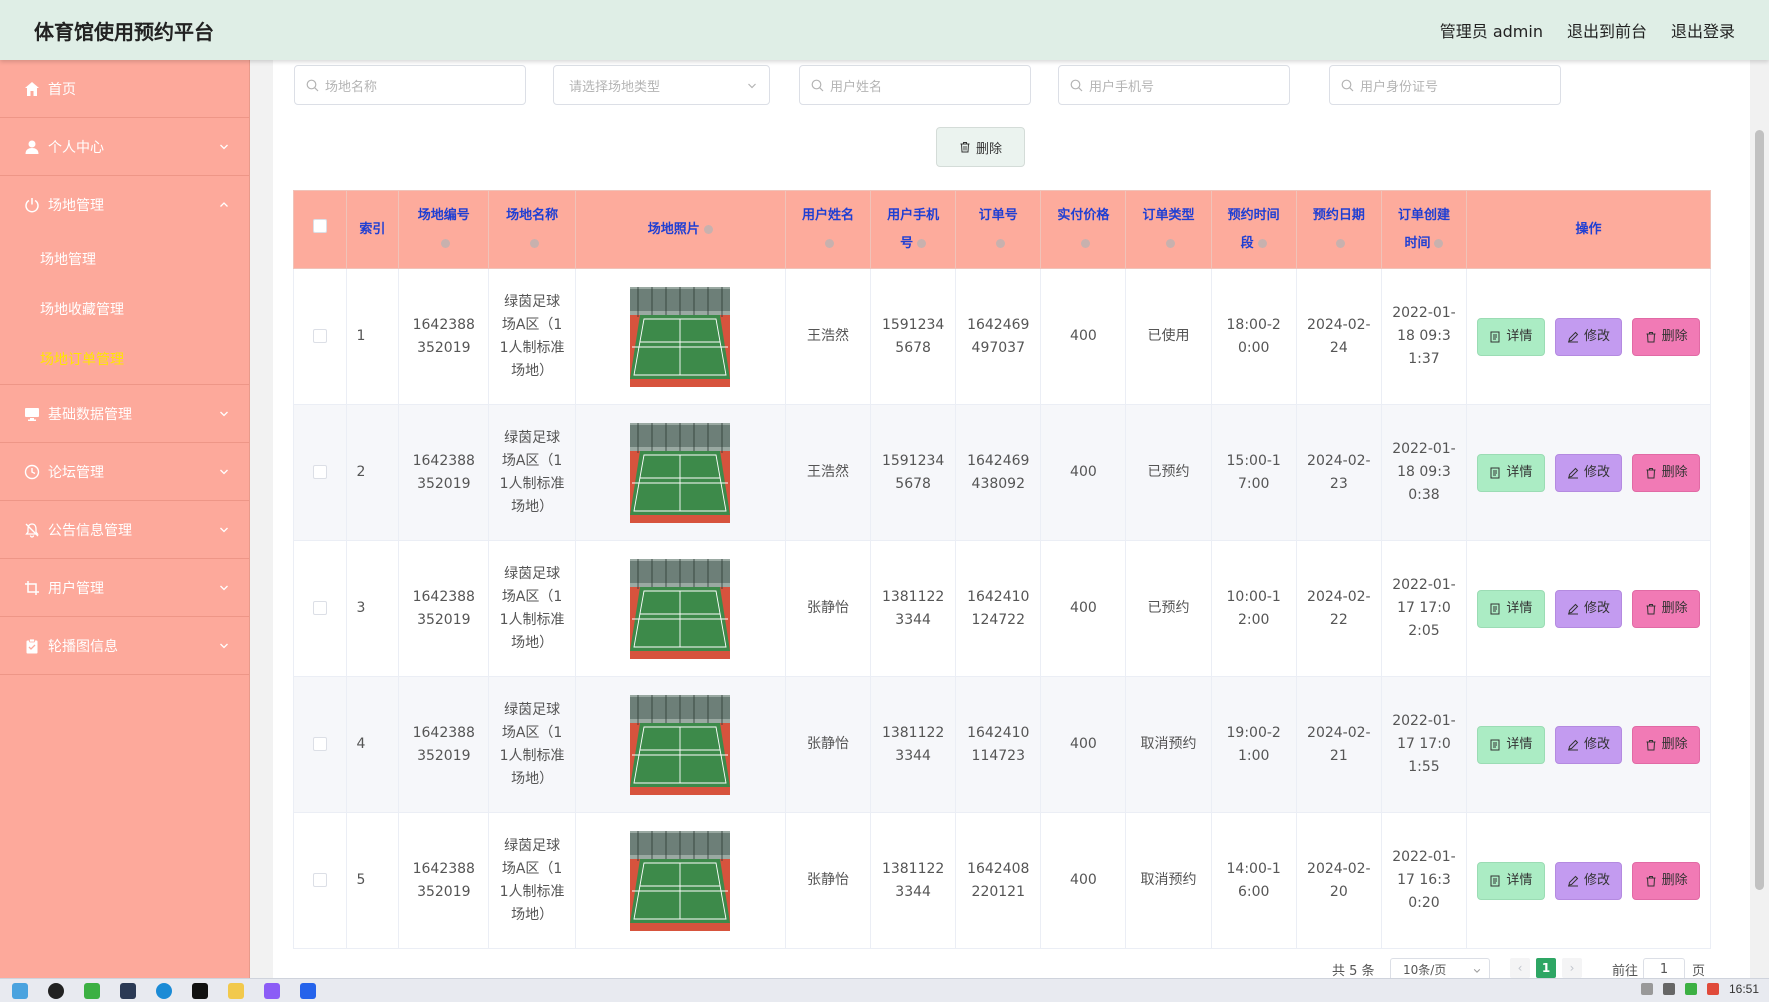  What do you see at coordinates (124, 530) in the screenshot?
I see `sidebar-item-announcements: 公告信息管理` at bounding box center [124, 530].